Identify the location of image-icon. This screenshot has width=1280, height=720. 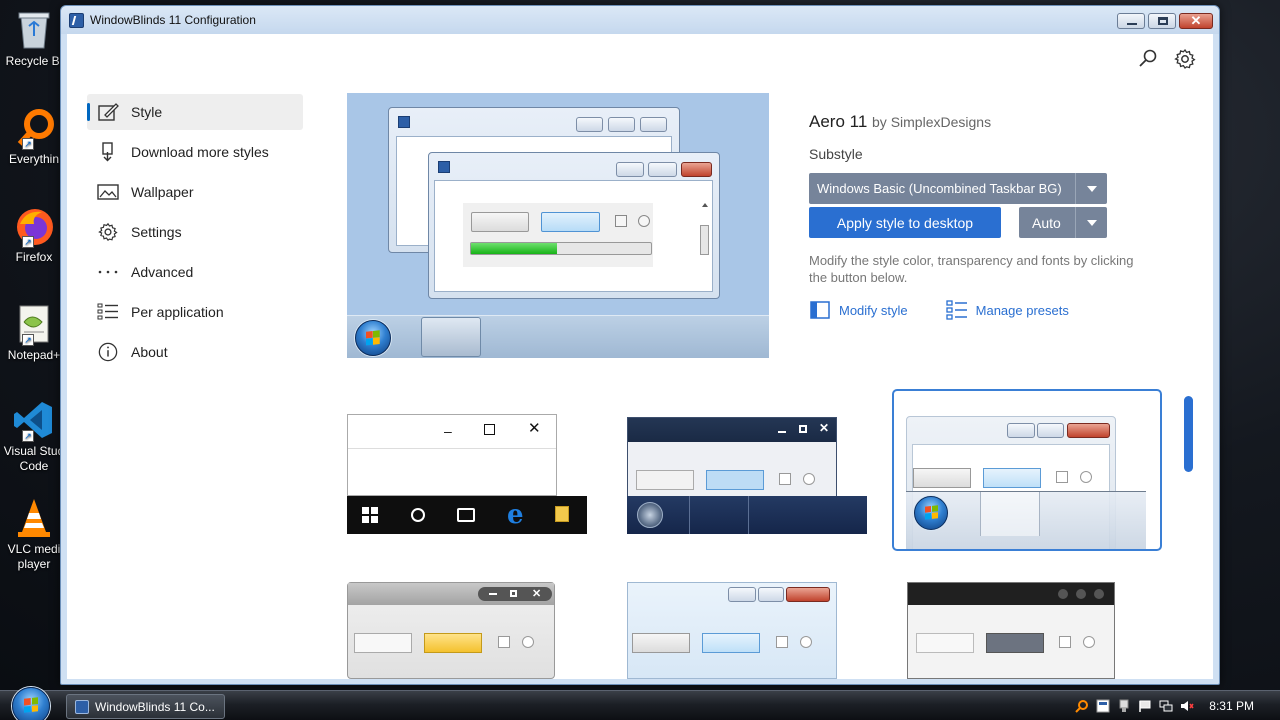
(108, 192).